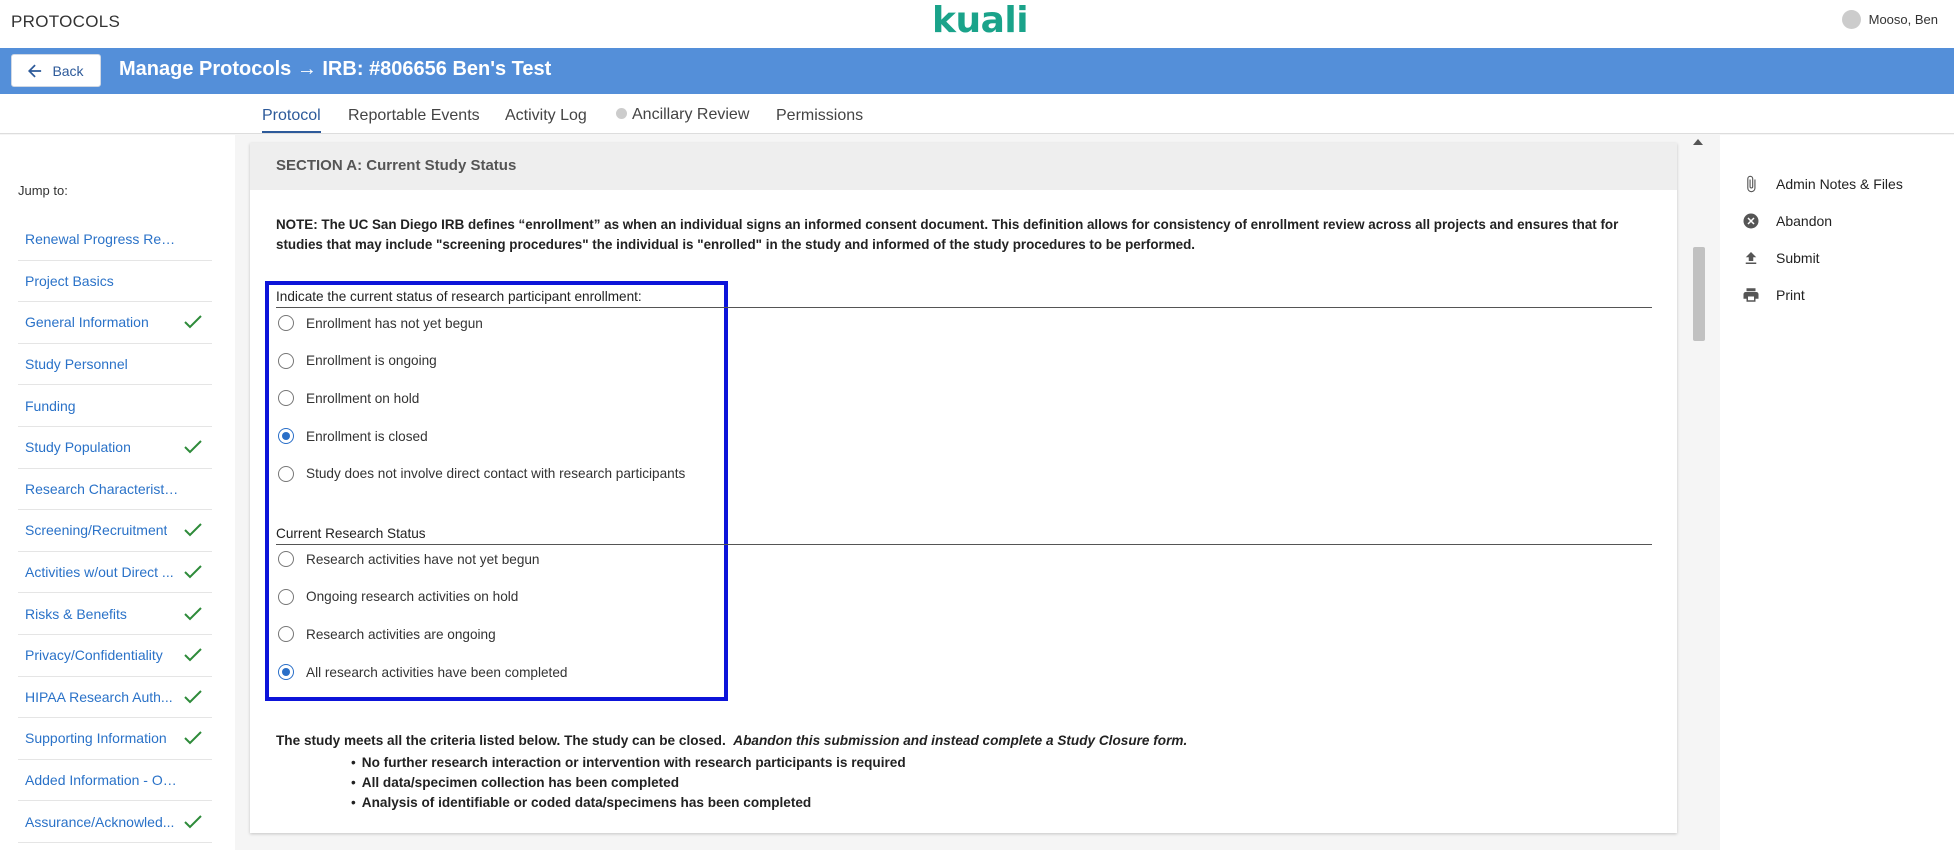 Image resolution: width=1954 pixels, height=850 pixels. I want to click on tab-reportable-events: Reportable Events, so click(414, 119).